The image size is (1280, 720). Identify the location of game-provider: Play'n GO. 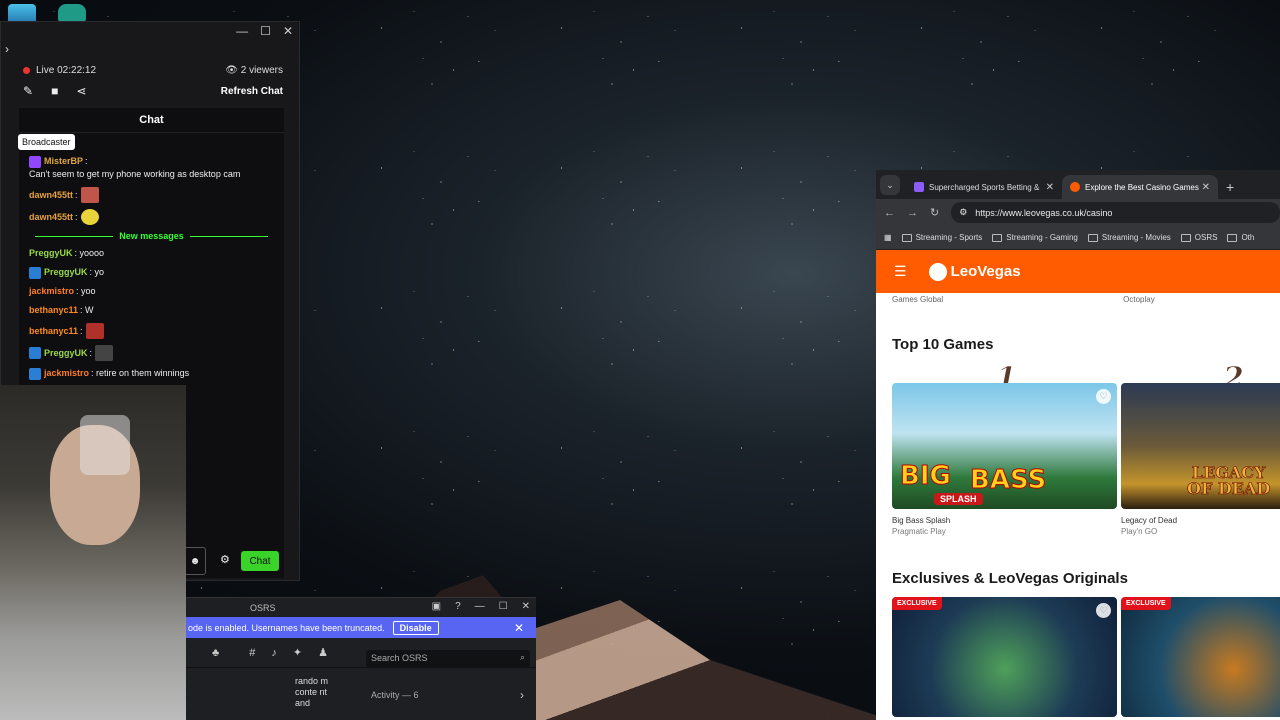
(1139, 531).